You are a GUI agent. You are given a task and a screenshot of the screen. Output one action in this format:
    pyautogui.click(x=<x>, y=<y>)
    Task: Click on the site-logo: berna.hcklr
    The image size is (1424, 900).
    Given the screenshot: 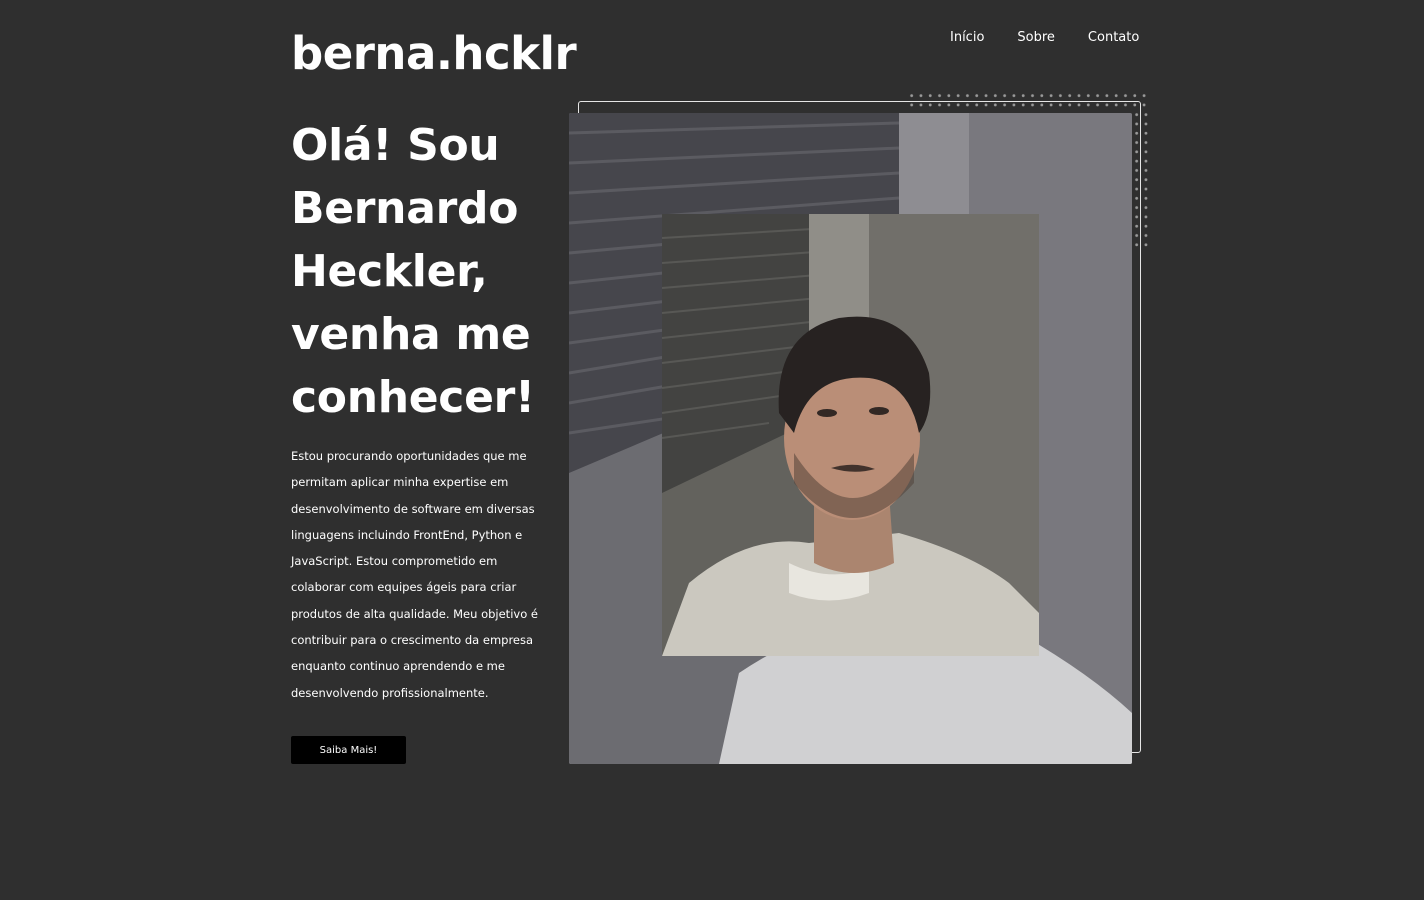 What is the action you would take?
    pyautogui.click(x=434, y=54)
    